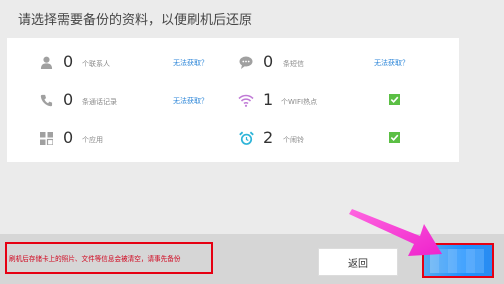  Describe the element at coordinates (268, 137) in the screenshot. I see `alarms-count: 2` at that location.